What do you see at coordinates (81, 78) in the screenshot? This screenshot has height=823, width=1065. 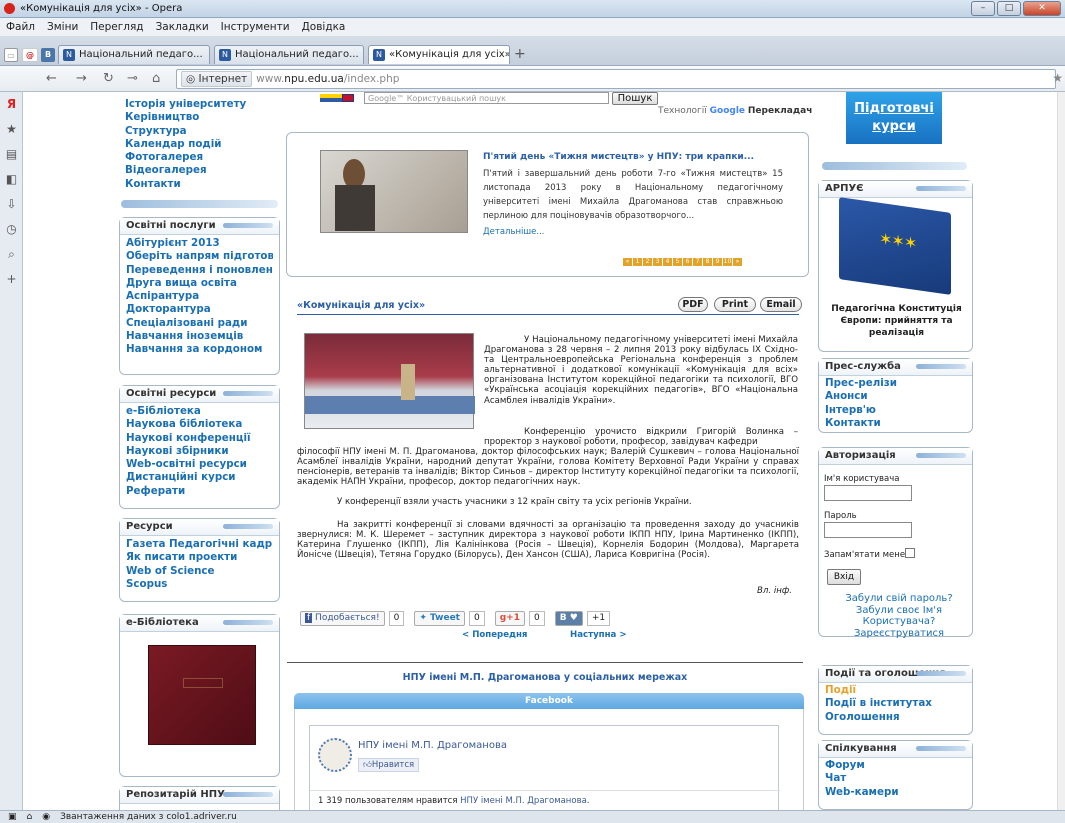 I see `forward-button: →` at bounding box center [81, 78].